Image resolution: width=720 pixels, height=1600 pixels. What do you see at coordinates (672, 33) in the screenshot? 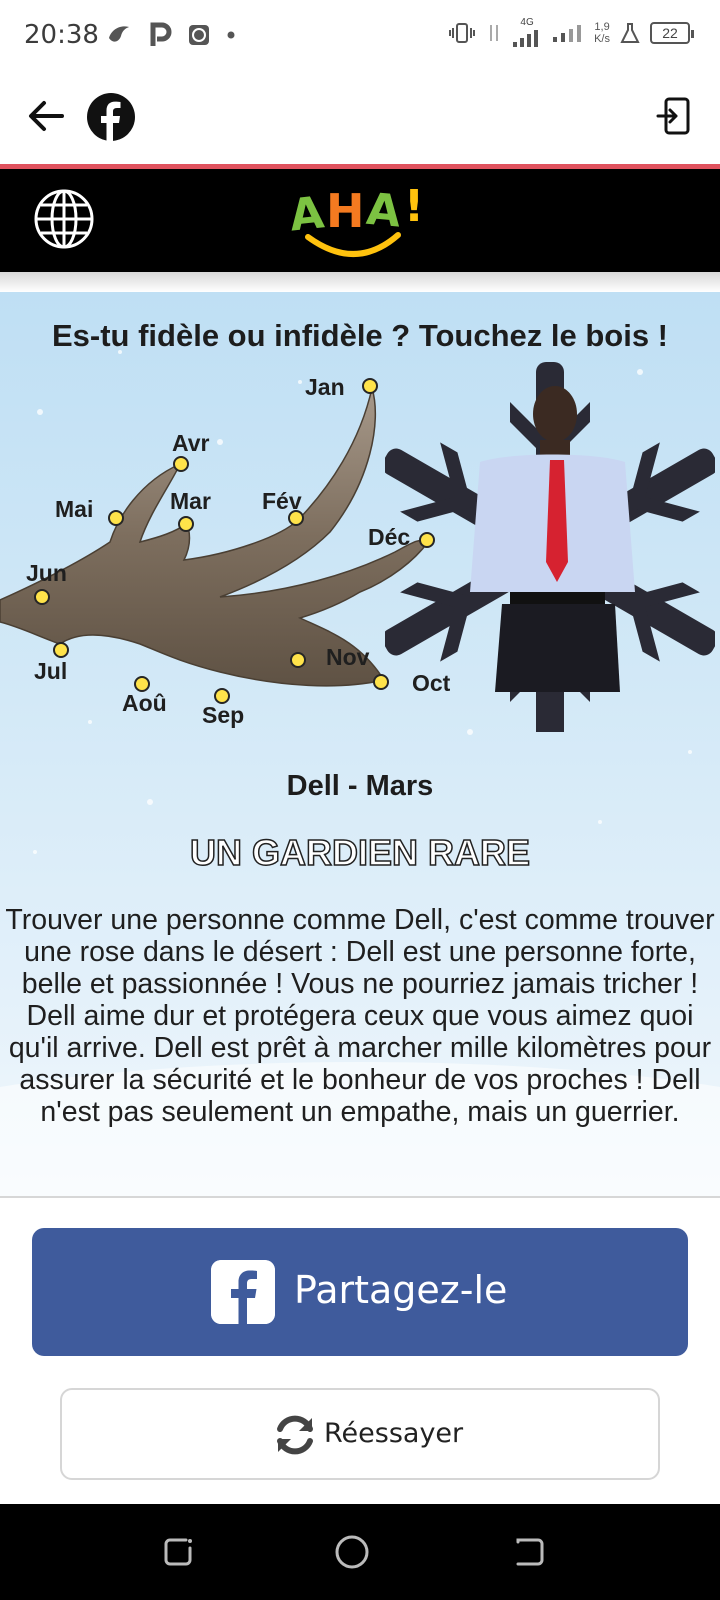
I see `battery-indicator: 22` at bounding box center [672, 33].